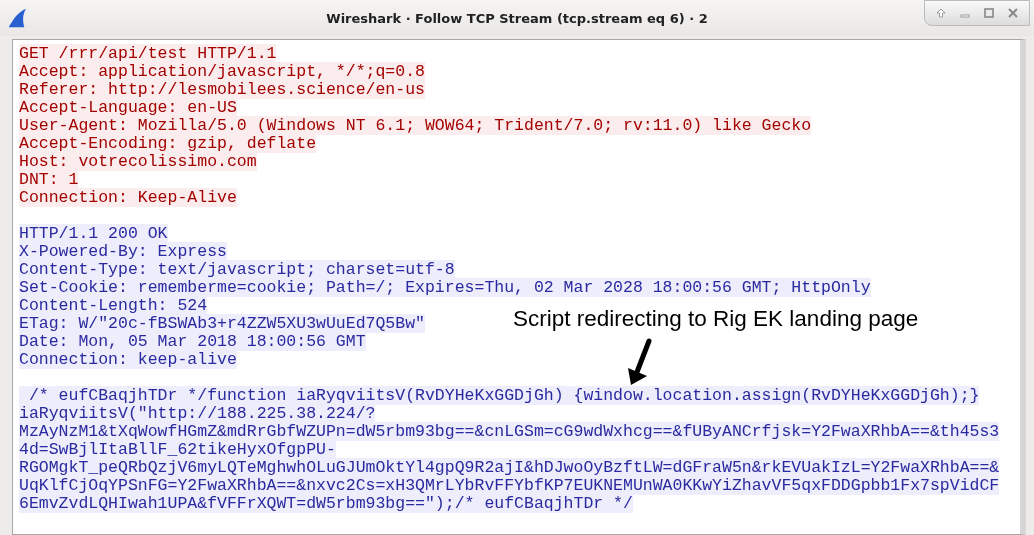  What do you see at coordinates (17, 18) in the screenshot?
I see `shark-fin-icon` at bounding box center [17, 18].